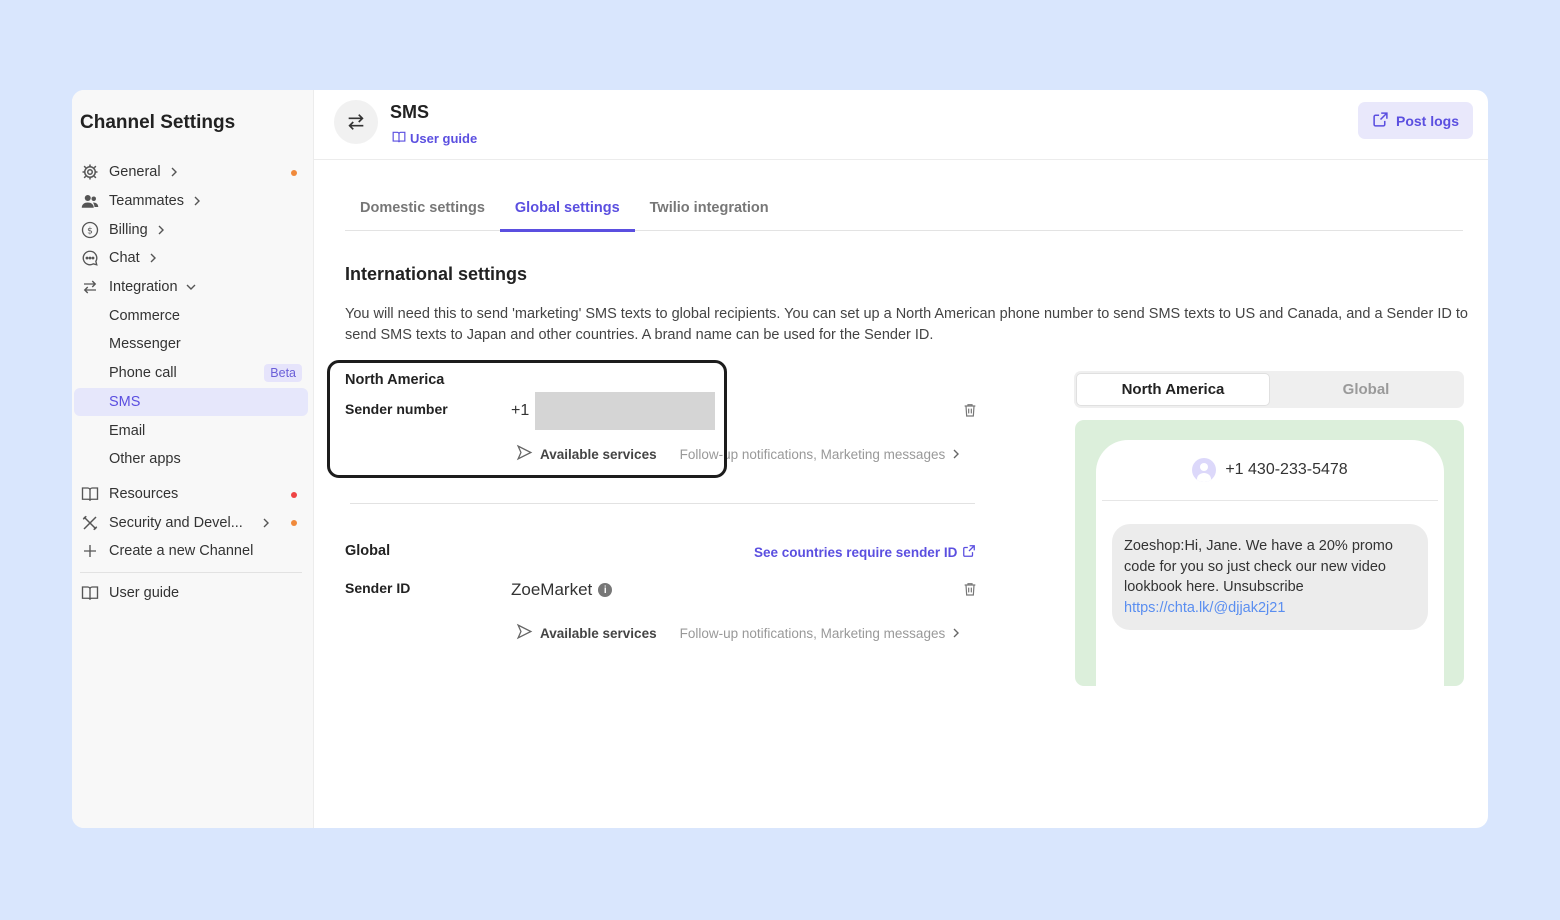 The width and height of the screenshot is (1560, 920). I want to click on sidebar-item-teammates: Teammates, so click(191, 201).